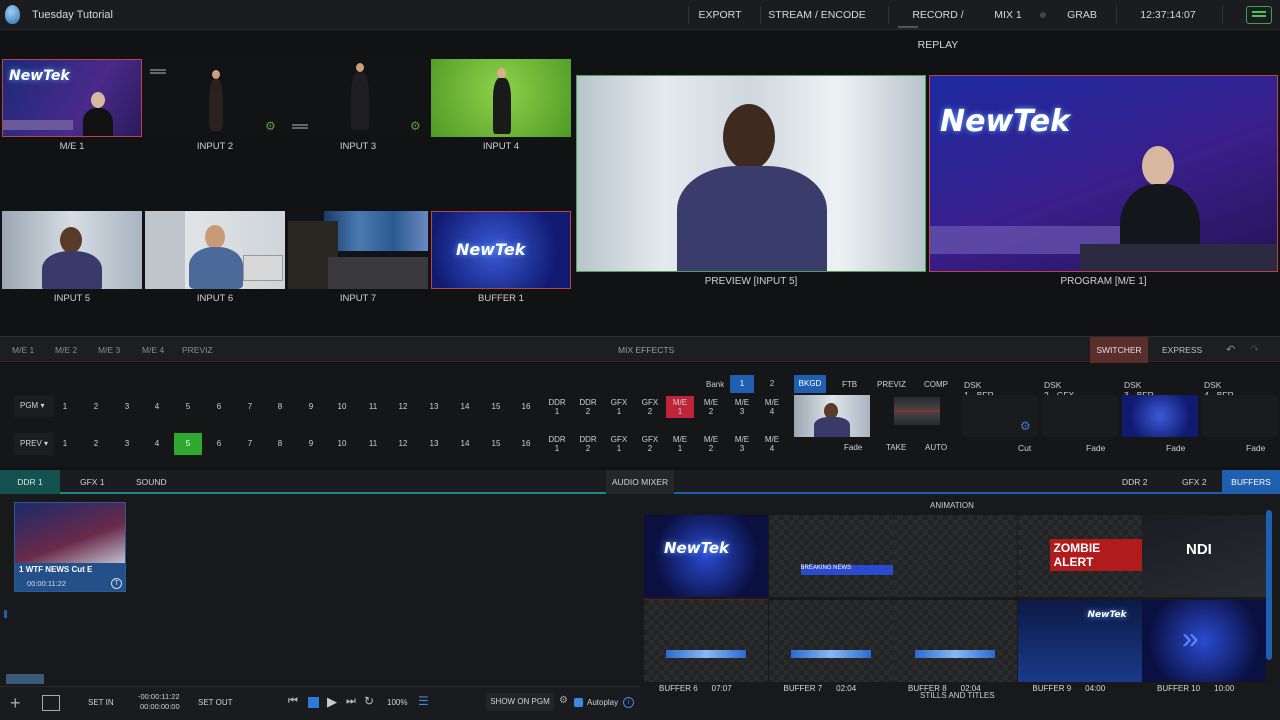  I want to click on prev-input-button: 13, so click(434, 444).